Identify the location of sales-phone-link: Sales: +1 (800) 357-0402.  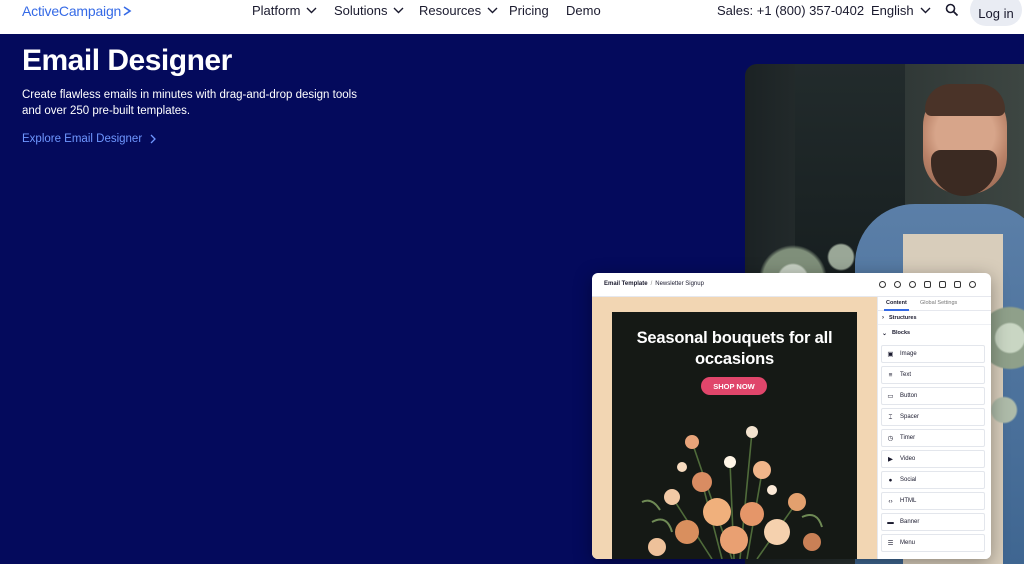
(790, 10).